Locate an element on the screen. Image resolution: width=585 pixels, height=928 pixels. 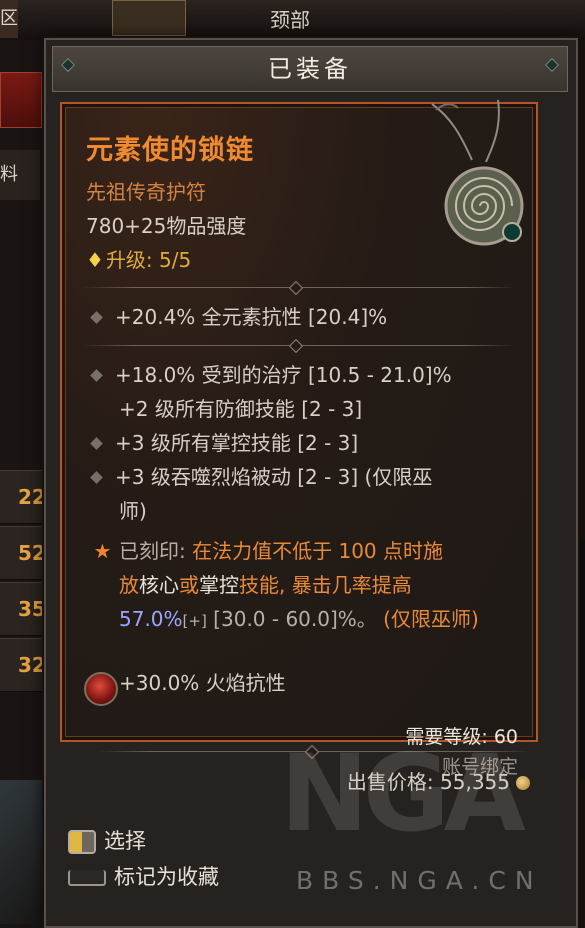
aspect-plus: [+] is located at coordinates (194, 621).